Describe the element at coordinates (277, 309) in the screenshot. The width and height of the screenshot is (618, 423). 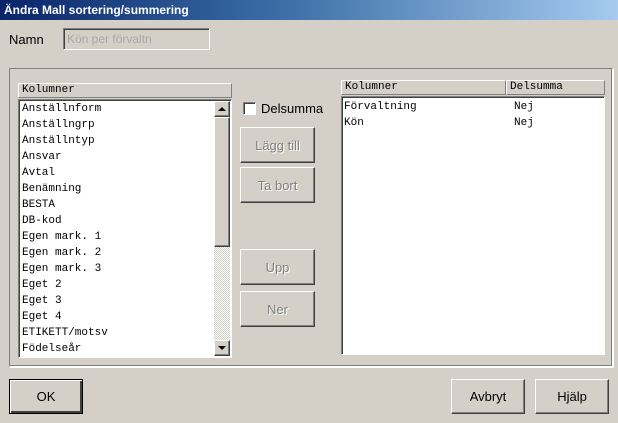
I see `move-down-button: Ner` at that location.